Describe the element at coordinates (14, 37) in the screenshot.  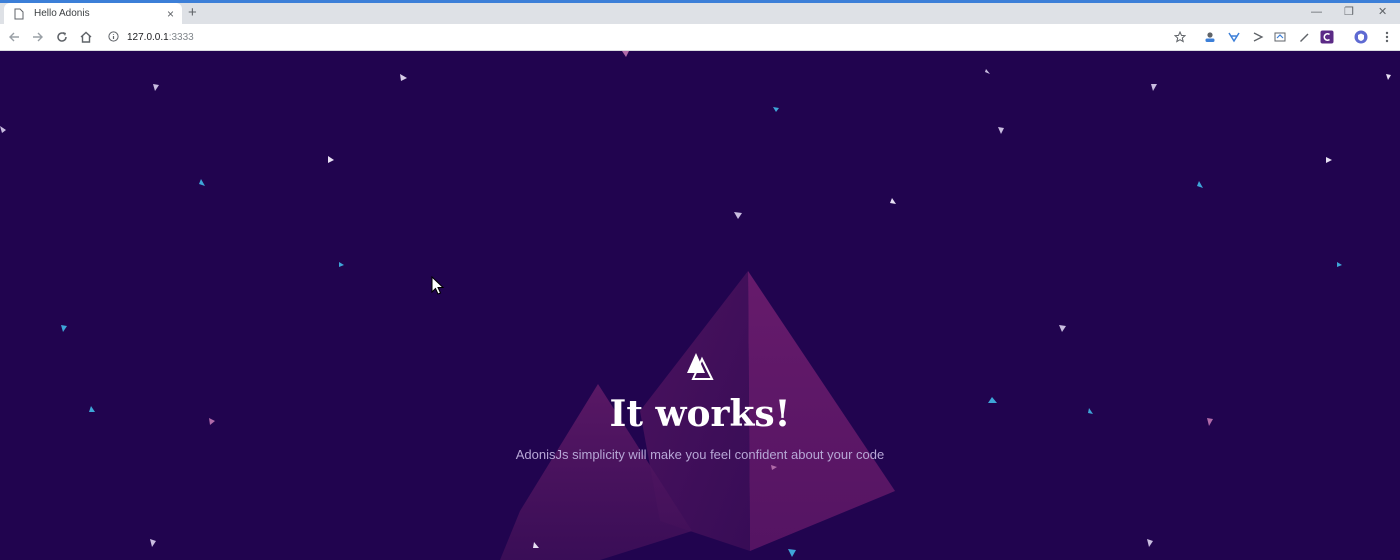
I see `back-icon` at that location.